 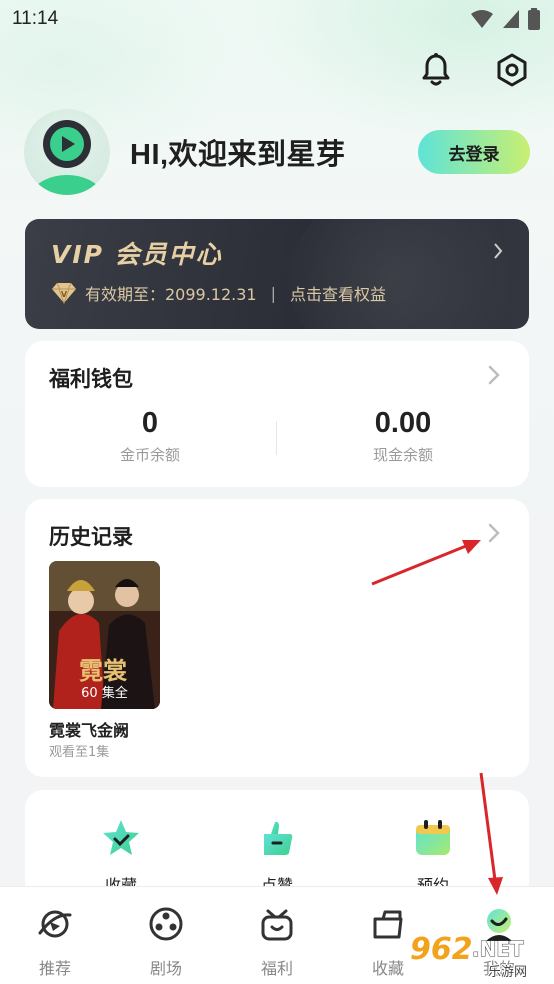 I want to click on quick-likes: 点赞, so click(x=277, y=857).